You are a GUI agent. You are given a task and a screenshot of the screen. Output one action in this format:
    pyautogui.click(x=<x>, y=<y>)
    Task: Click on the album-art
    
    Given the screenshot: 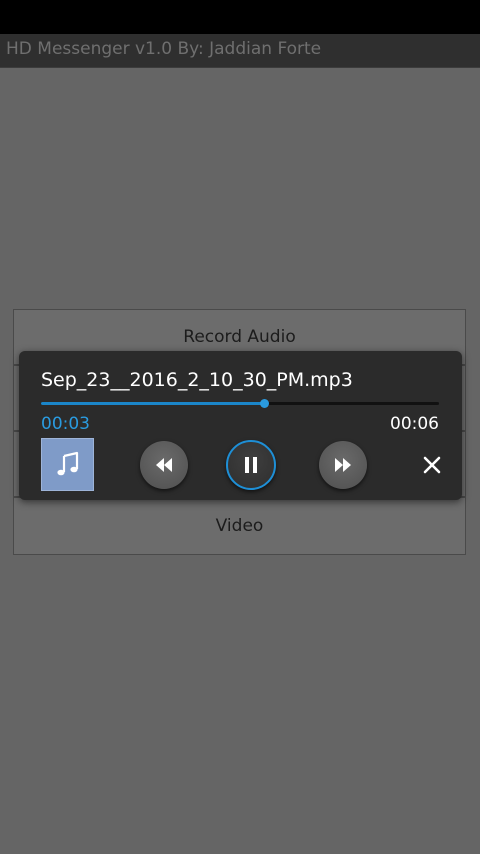 What is the action you would take?
    pyautogui.click(x=67, y=464)
    